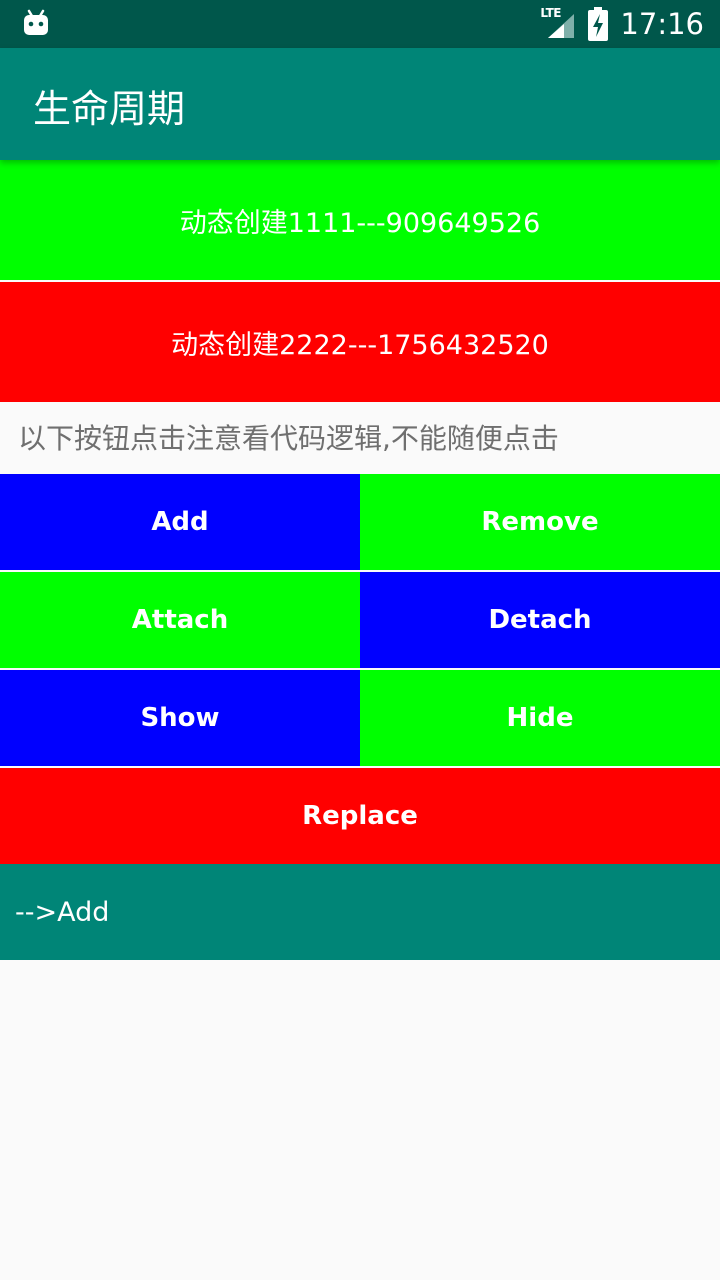  I want to click on show-button: Show, so click(180, 718).